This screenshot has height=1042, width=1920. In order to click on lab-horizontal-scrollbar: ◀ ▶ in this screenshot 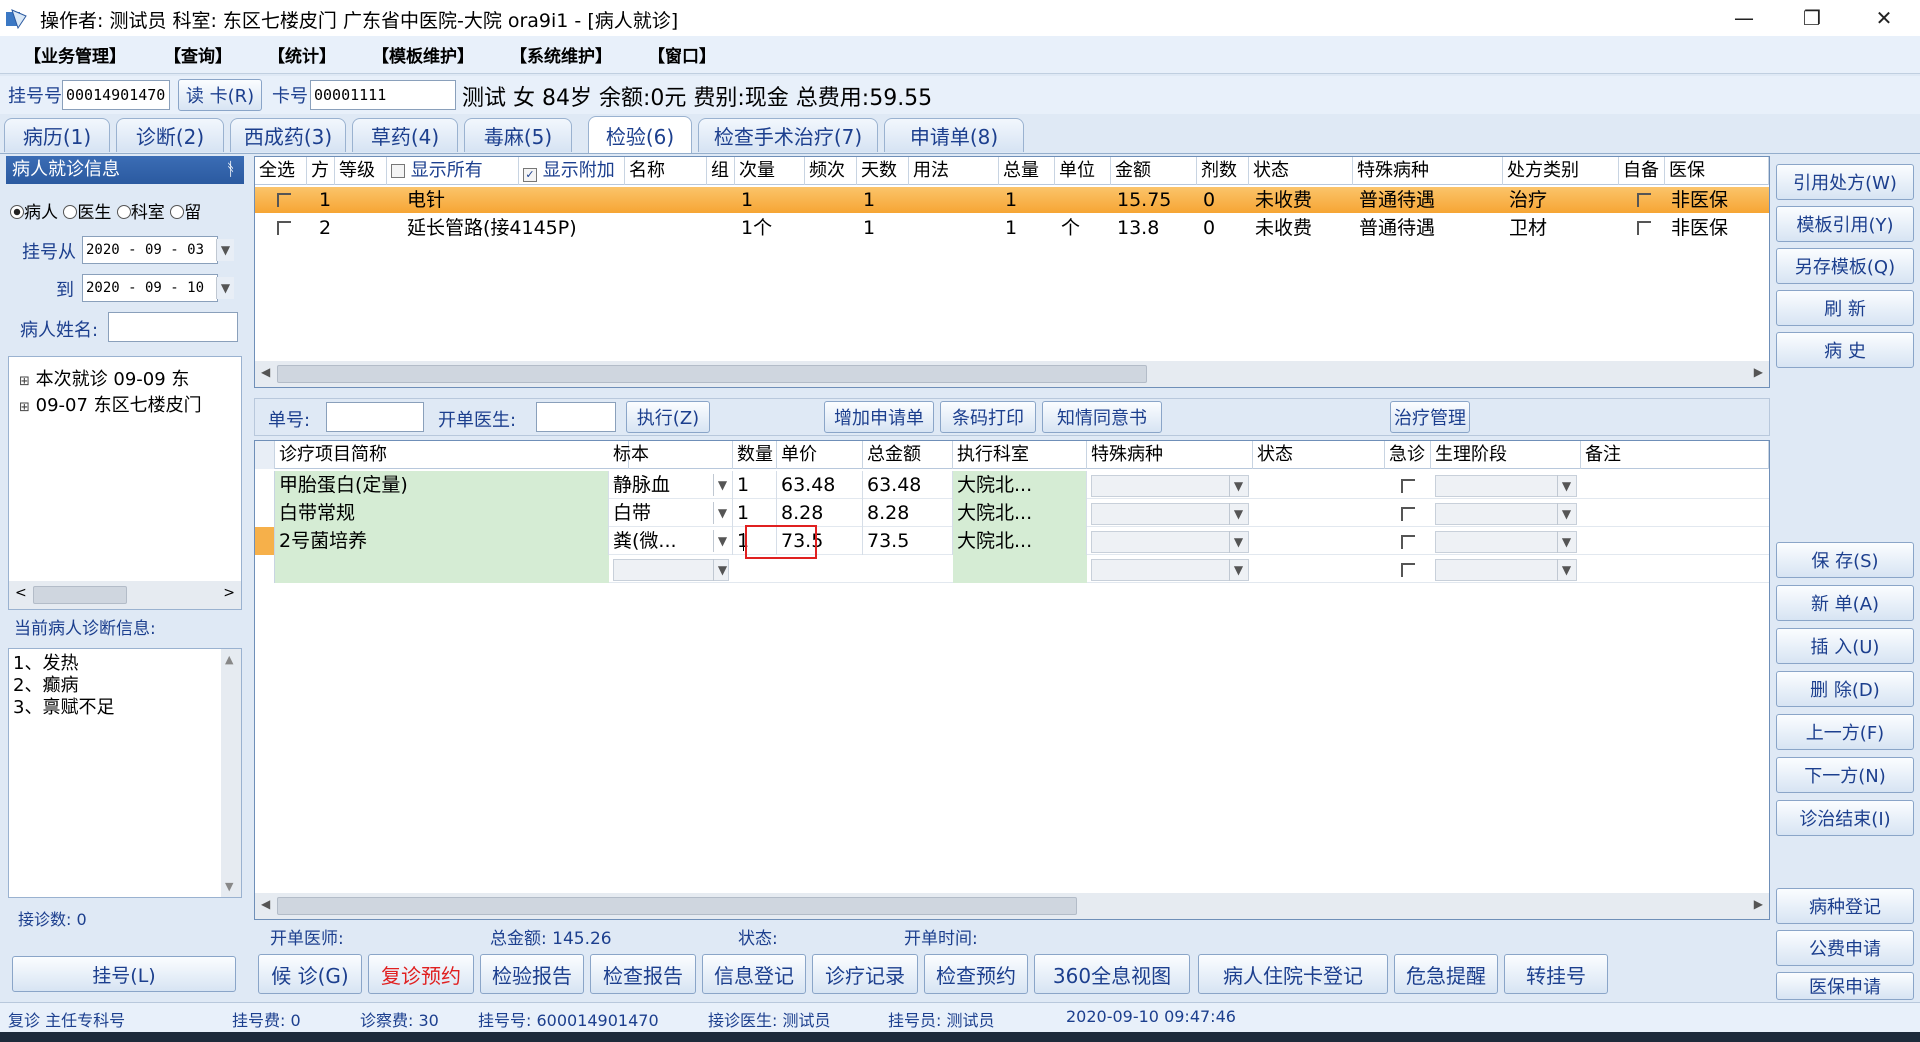, I will do `click(1012, 906)`.